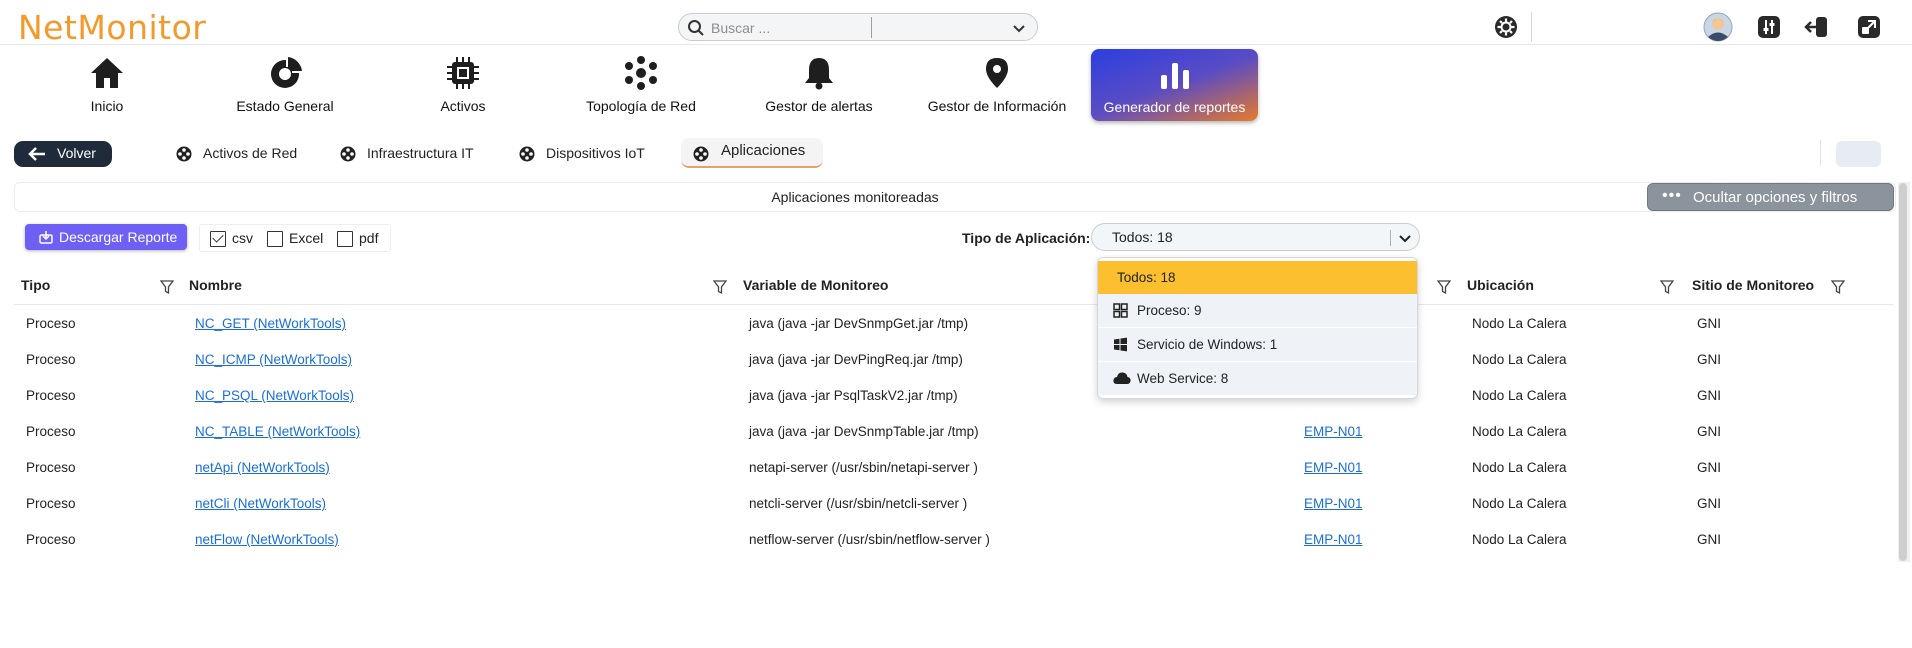 This screenshot has height=648, width=1912. Describe the element at coordinates (262, 467) in the screenshot. I see `cell-nombre-link: netApi (NetWorkTools)` at that location.